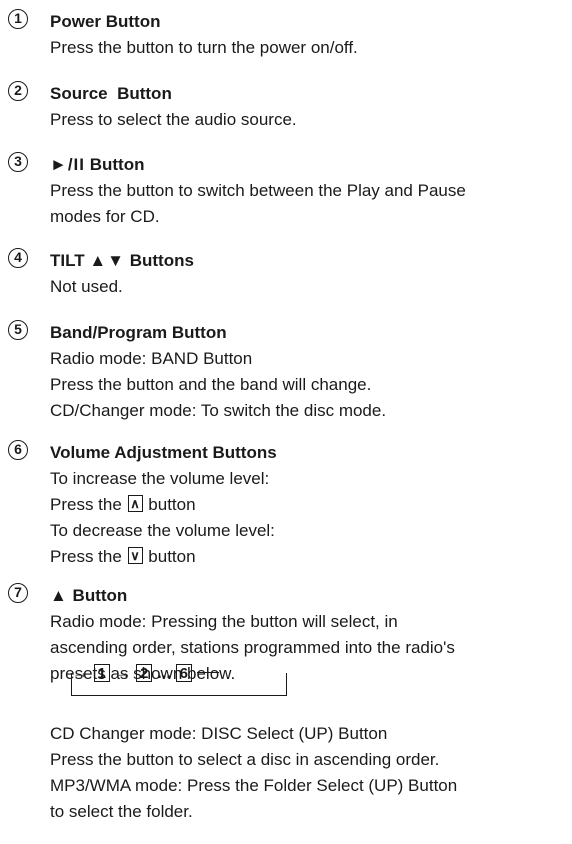  I want to click on item-number: 6, so click(18, 450).